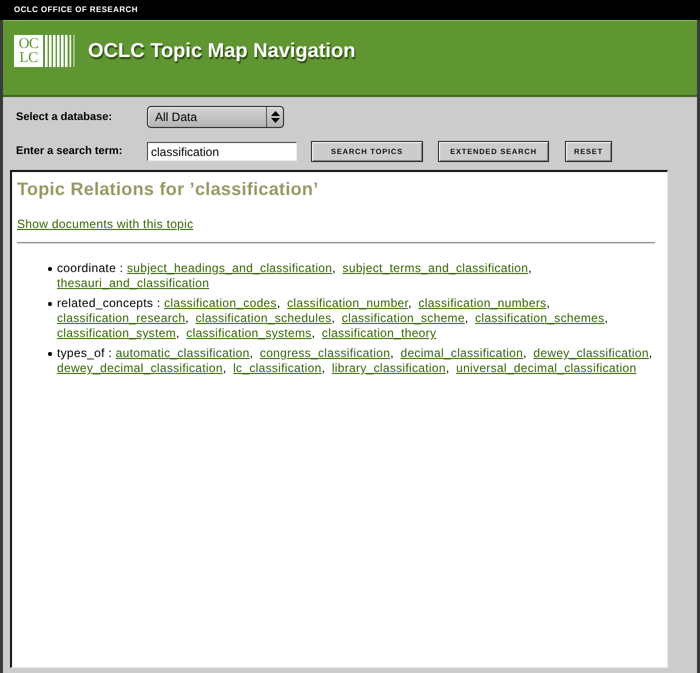 The width and height of the screenshot is (700, 673). Describe the element at coordinates (70, 152) in the screenshot. I see `search-label: Enter a search term:` at that location.